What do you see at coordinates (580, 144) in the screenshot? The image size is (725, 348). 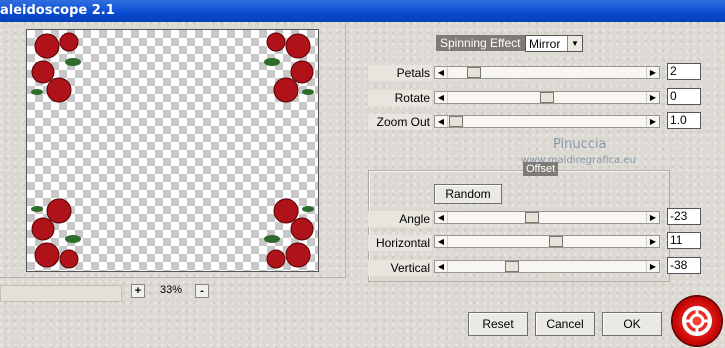 I see `watermark-name: Pinuccia` at bounding box center [580, 144].